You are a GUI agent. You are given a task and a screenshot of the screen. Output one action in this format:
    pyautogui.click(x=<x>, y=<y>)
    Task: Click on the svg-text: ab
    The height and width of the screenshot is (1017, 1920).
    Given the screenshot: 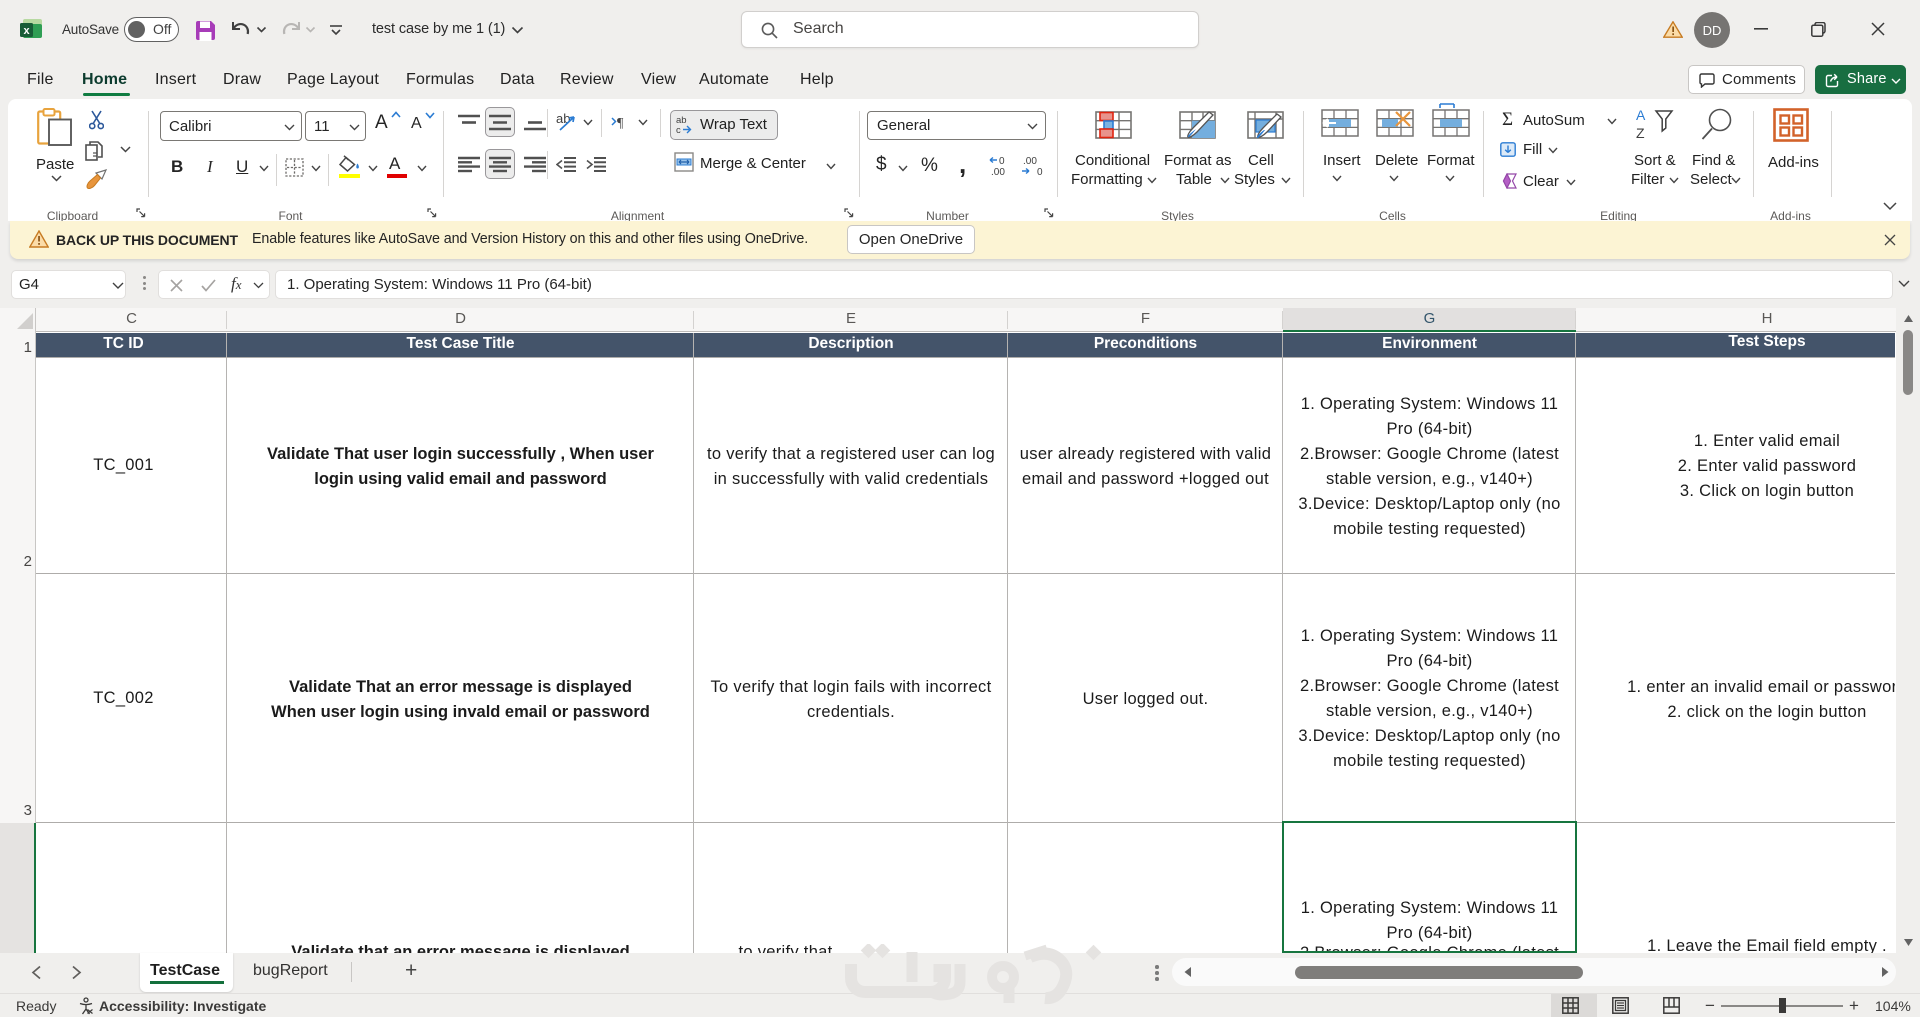 What is the action you would take?
    pyautogui.click(x=563, y=118)
    